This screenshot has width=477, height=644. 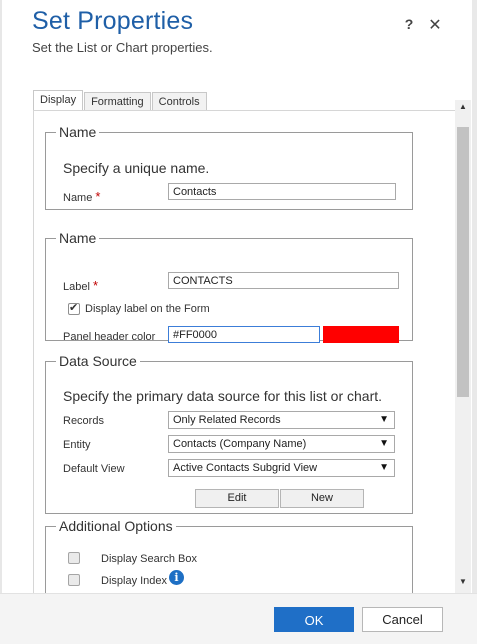 I want to click on vertical-scrollbar: ▲ ▼, so click(x=463, y=346).